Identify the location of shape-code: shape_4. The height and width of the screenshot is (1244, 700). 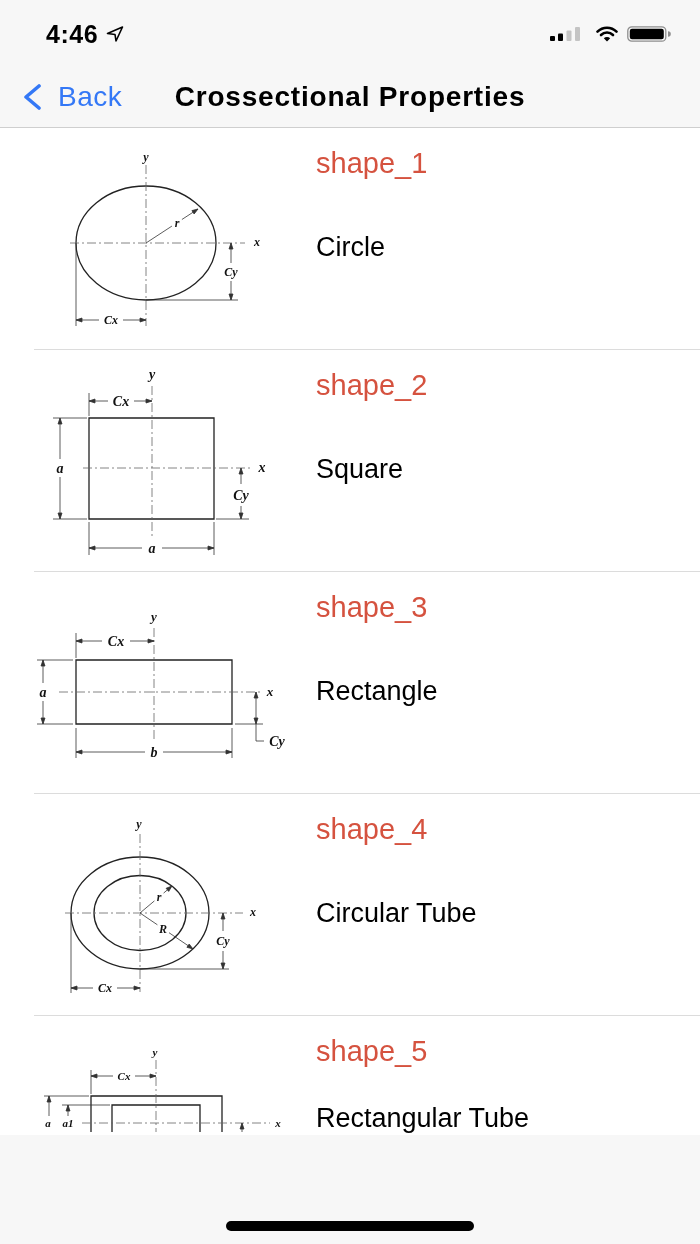
(372, 829).